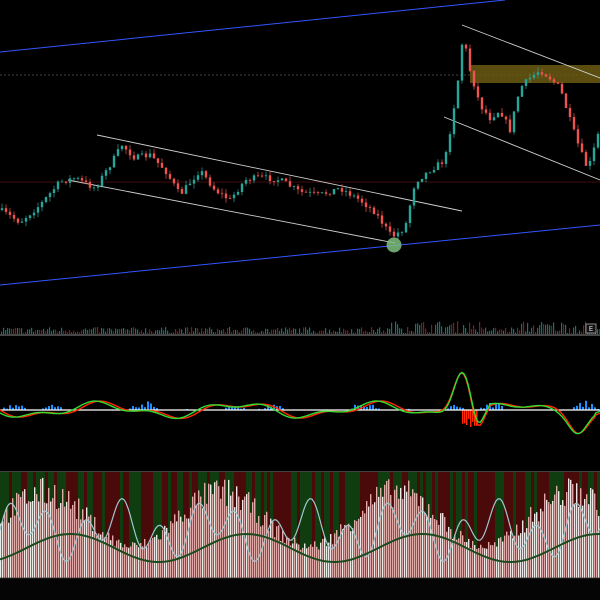 This screenshot has height=600, width=600. Describe the element at coordinates (591, 328) in the screenshot. I see `volume-flag-marker: E` at that location.